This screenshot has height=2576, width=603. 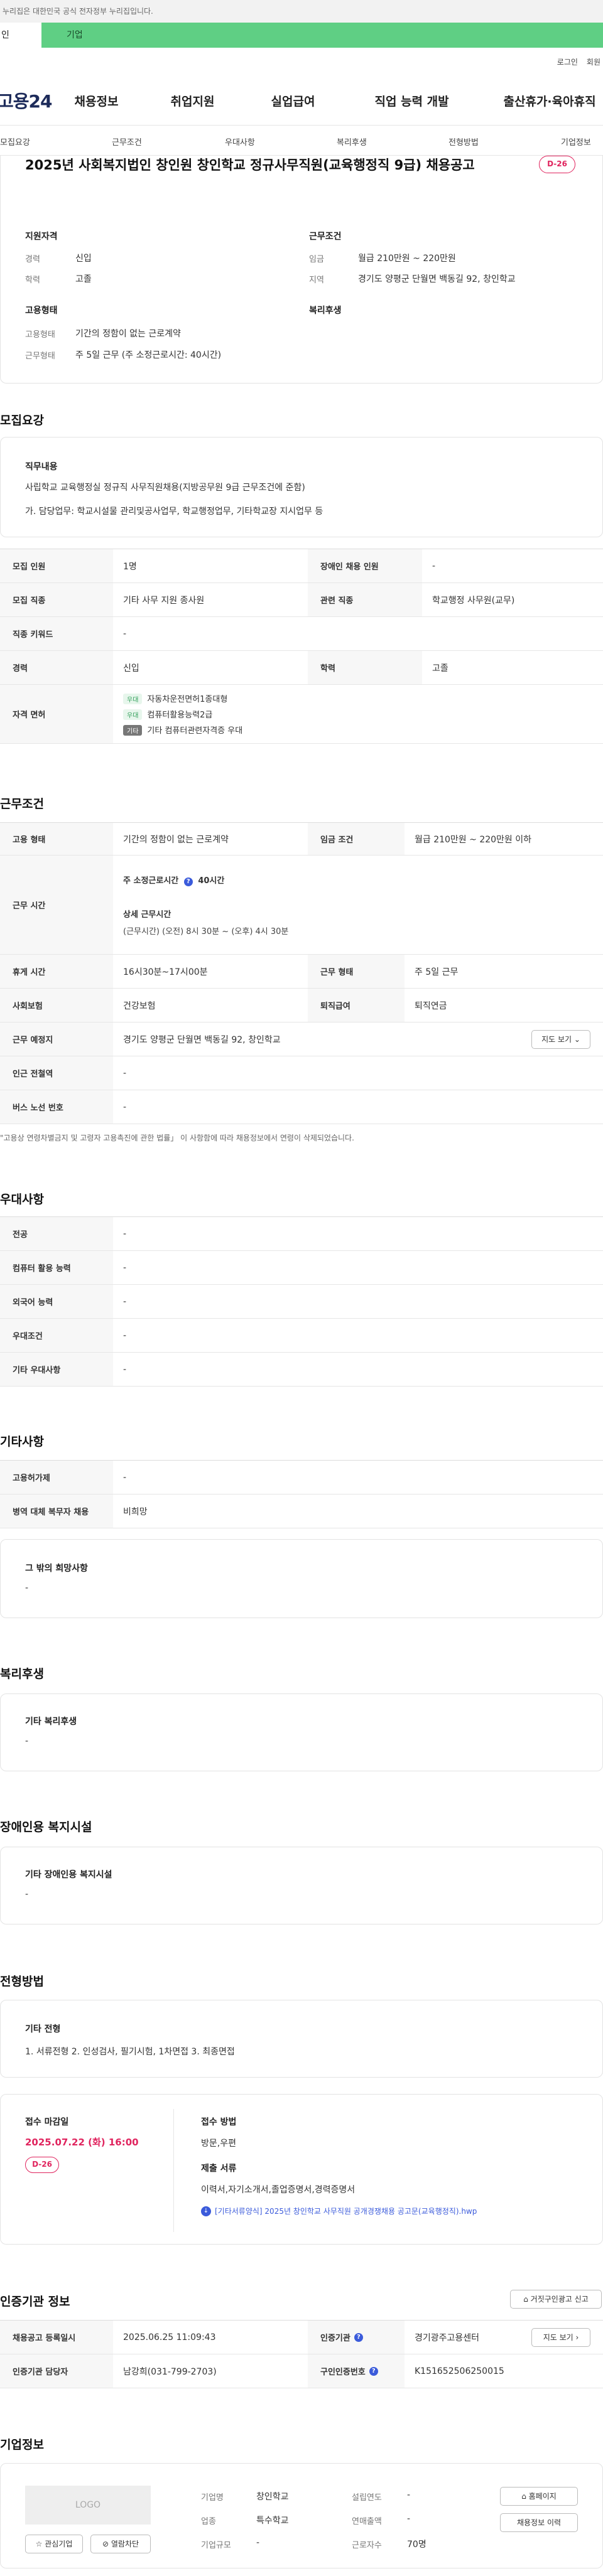 What do you see at coordinates (57, 1369) in the screenshot?
I see `etc-pref-label: 기타 우대사항` at bounding box center [57, 1369].